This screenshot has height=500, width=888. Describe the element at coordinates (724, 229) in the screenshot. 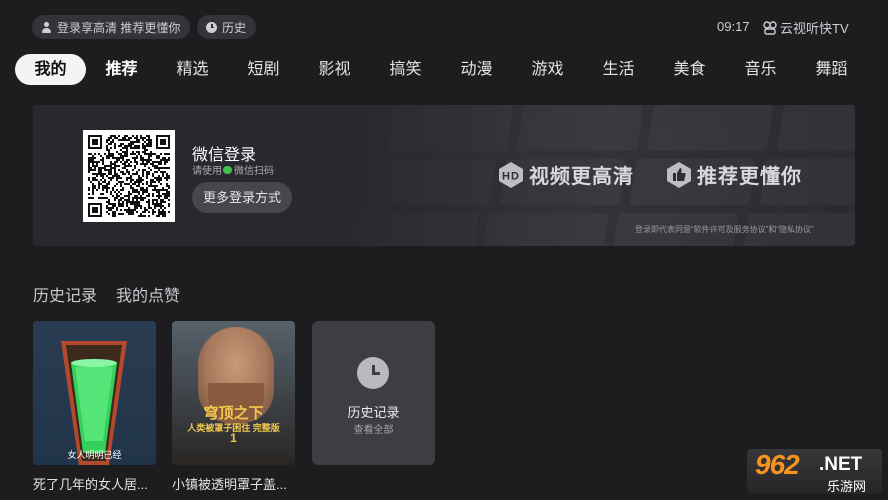

I see `agreement-notice: 登录即代表同意“软件许可及服务协议”和“隐私协议”` at that location.